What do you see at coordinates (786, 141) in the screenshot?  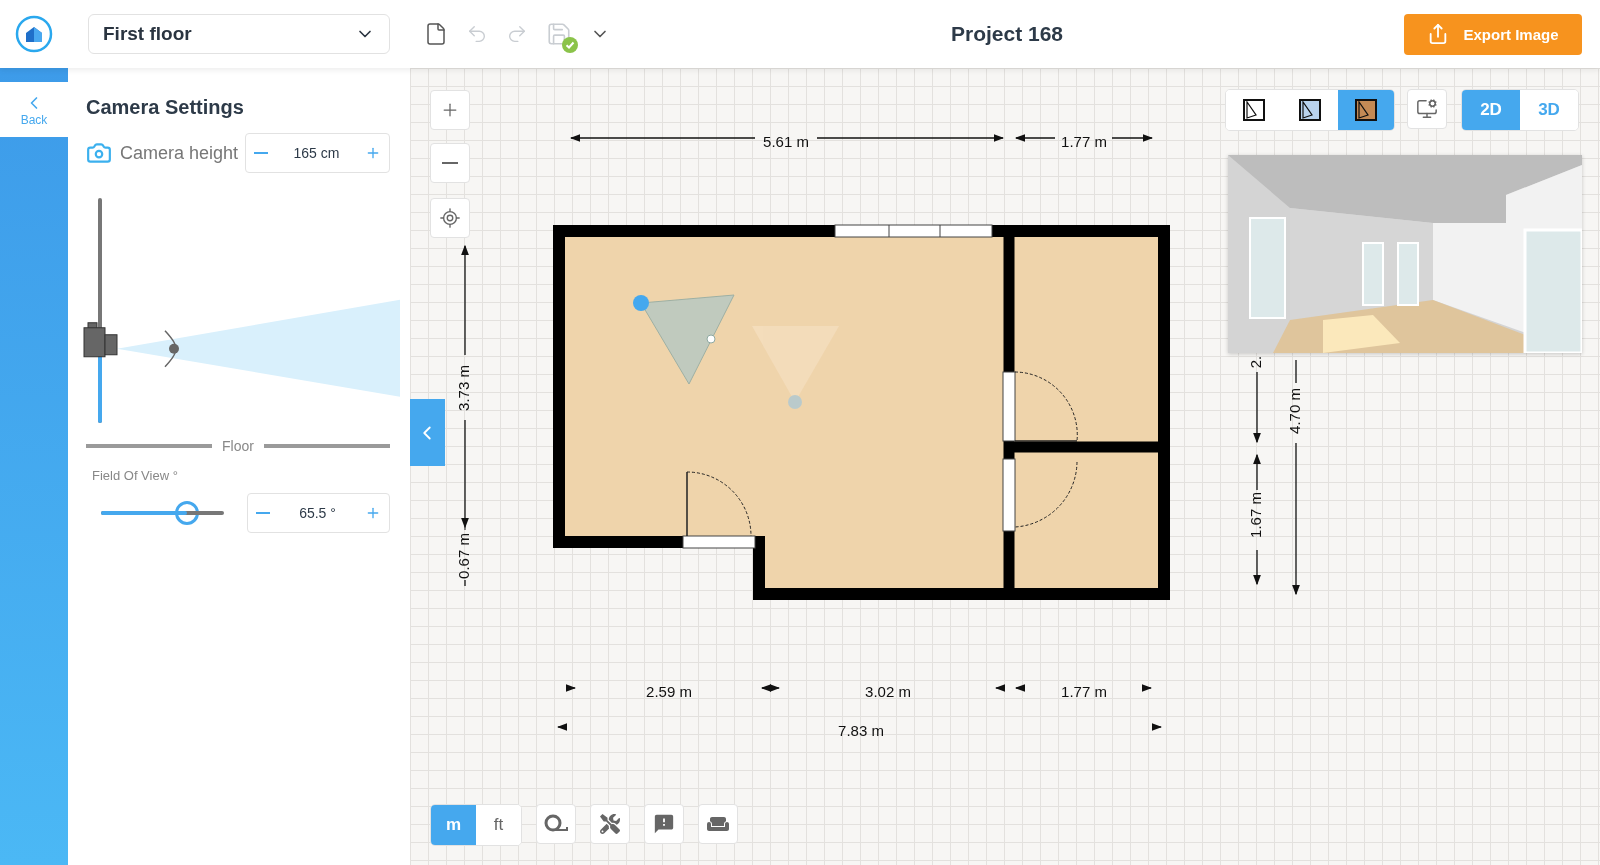 I see `dimension-label: 5.61 m` at bounding box center [786, 141].